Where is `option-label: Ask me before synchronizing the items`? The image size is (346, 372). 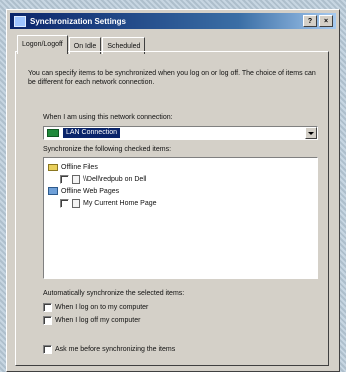
option-label: Ask me before synchronizing the items is located at coordinates (115, 349).